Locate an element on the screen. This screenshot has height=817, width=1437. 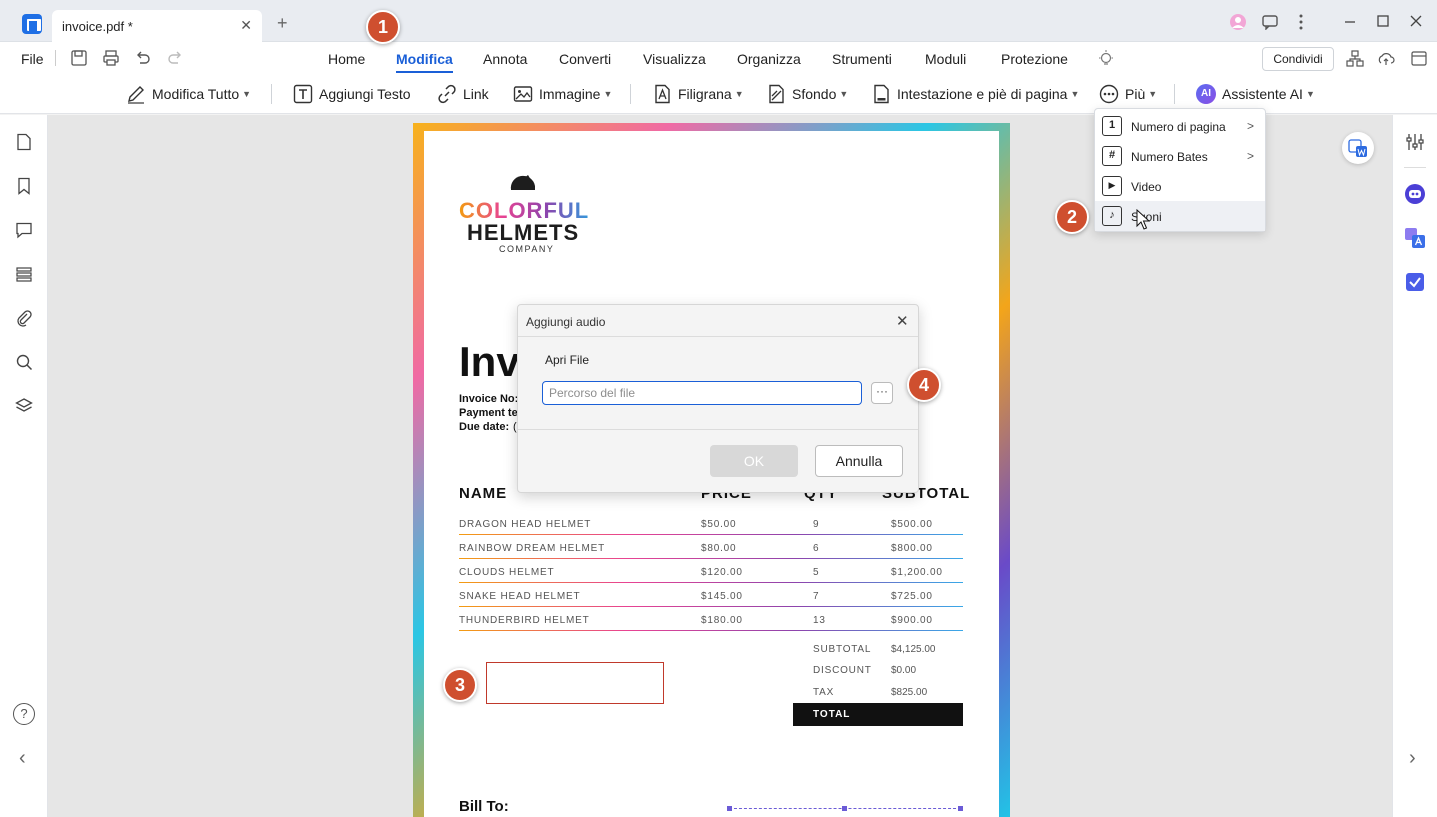
document-tab: invoice.pdf * ✕ is located at coordinates (157, 26).